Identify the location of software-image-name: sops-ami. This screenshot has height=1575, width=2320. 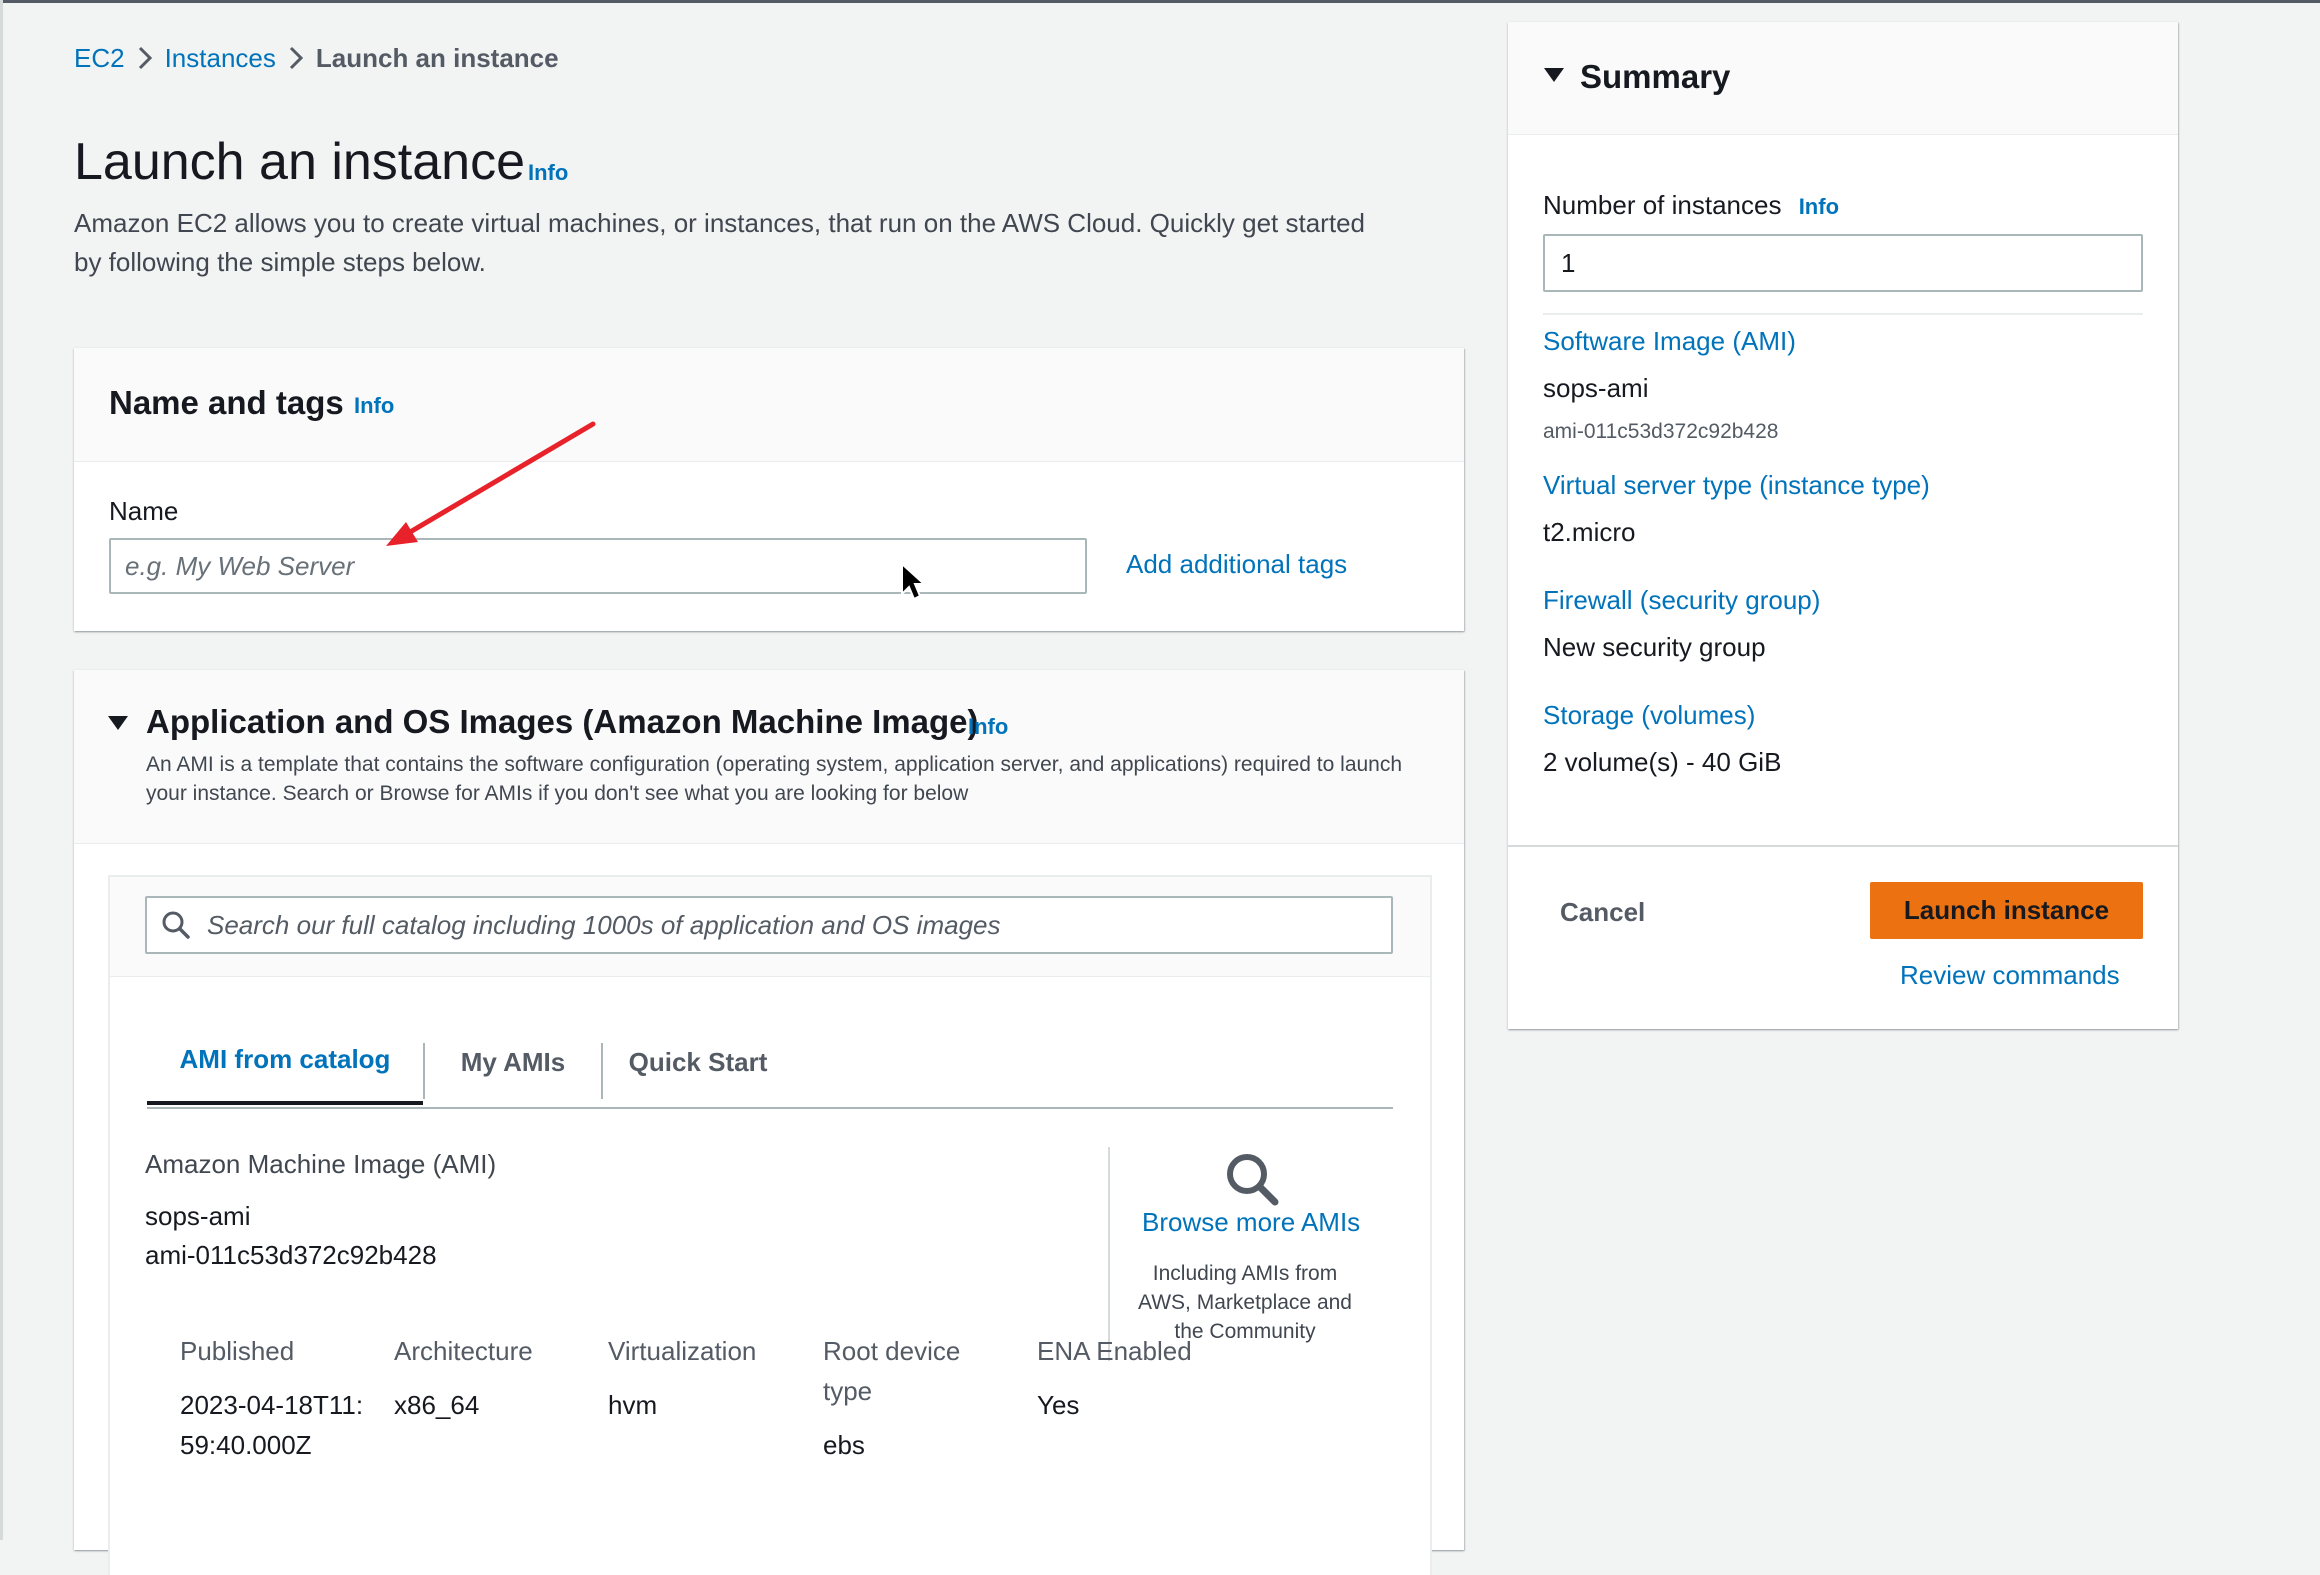
(1596, 388).